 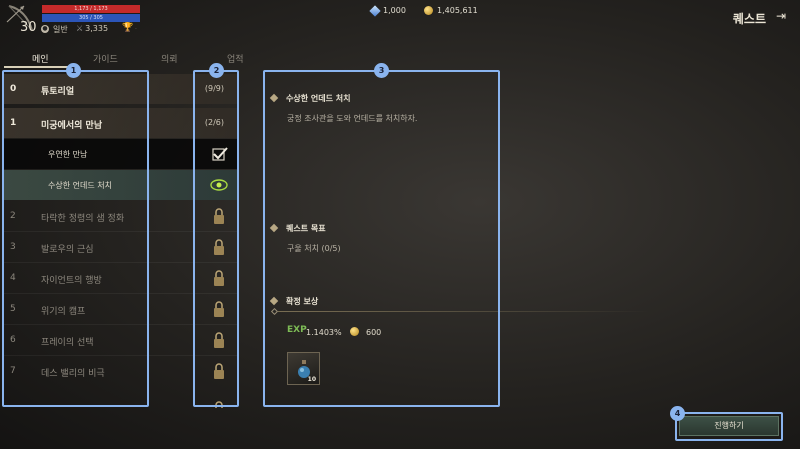 I want to click on combat-power-value: 3,335, so click(x=97, y=28).